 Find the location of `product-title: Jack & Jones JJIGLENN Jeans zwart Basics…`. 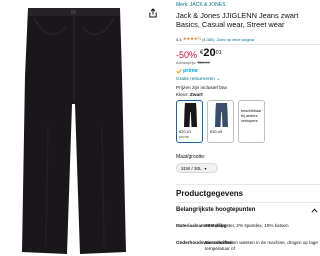

product-title: Jack & Jones JJIGLENN Jeans zwart Basics… is located at coordinates (237, 20).